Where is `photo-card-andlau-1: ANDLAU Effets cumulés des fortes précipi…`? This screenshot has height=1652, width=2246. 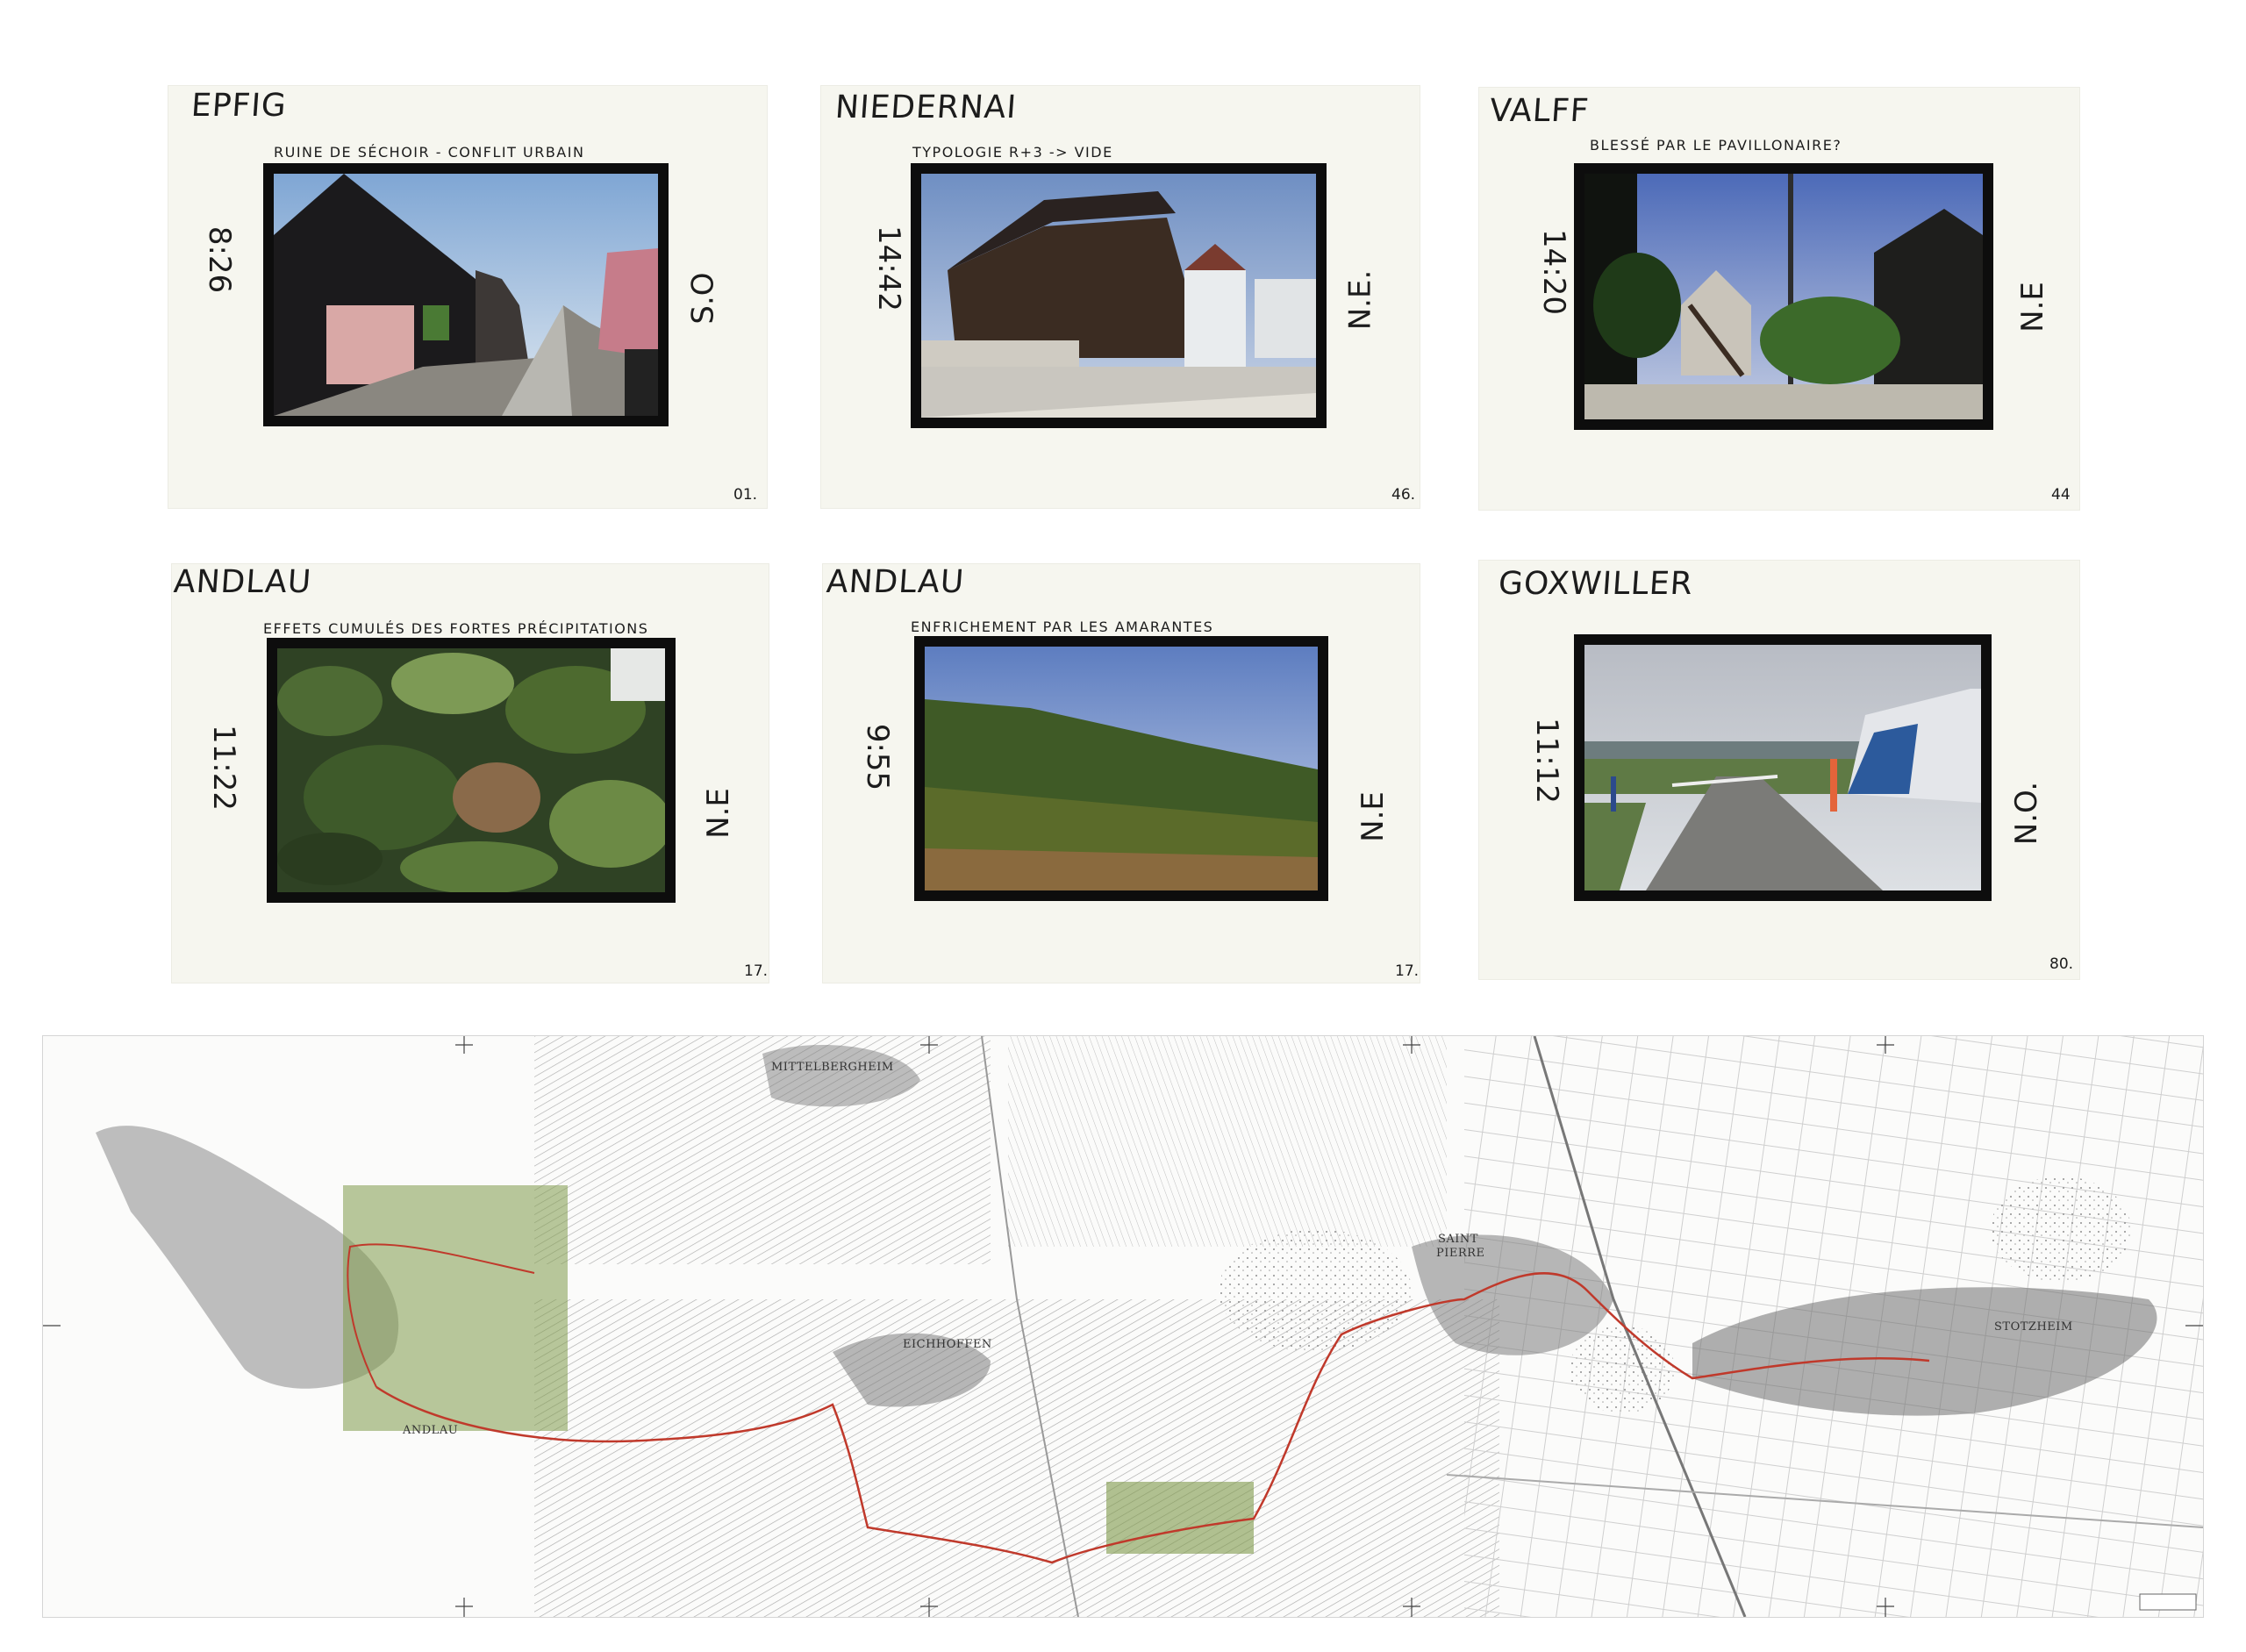
photo-card-andlau-1: ANDLAU Effets cumulés des fortes précipi… is located at coordinates (470, 774).